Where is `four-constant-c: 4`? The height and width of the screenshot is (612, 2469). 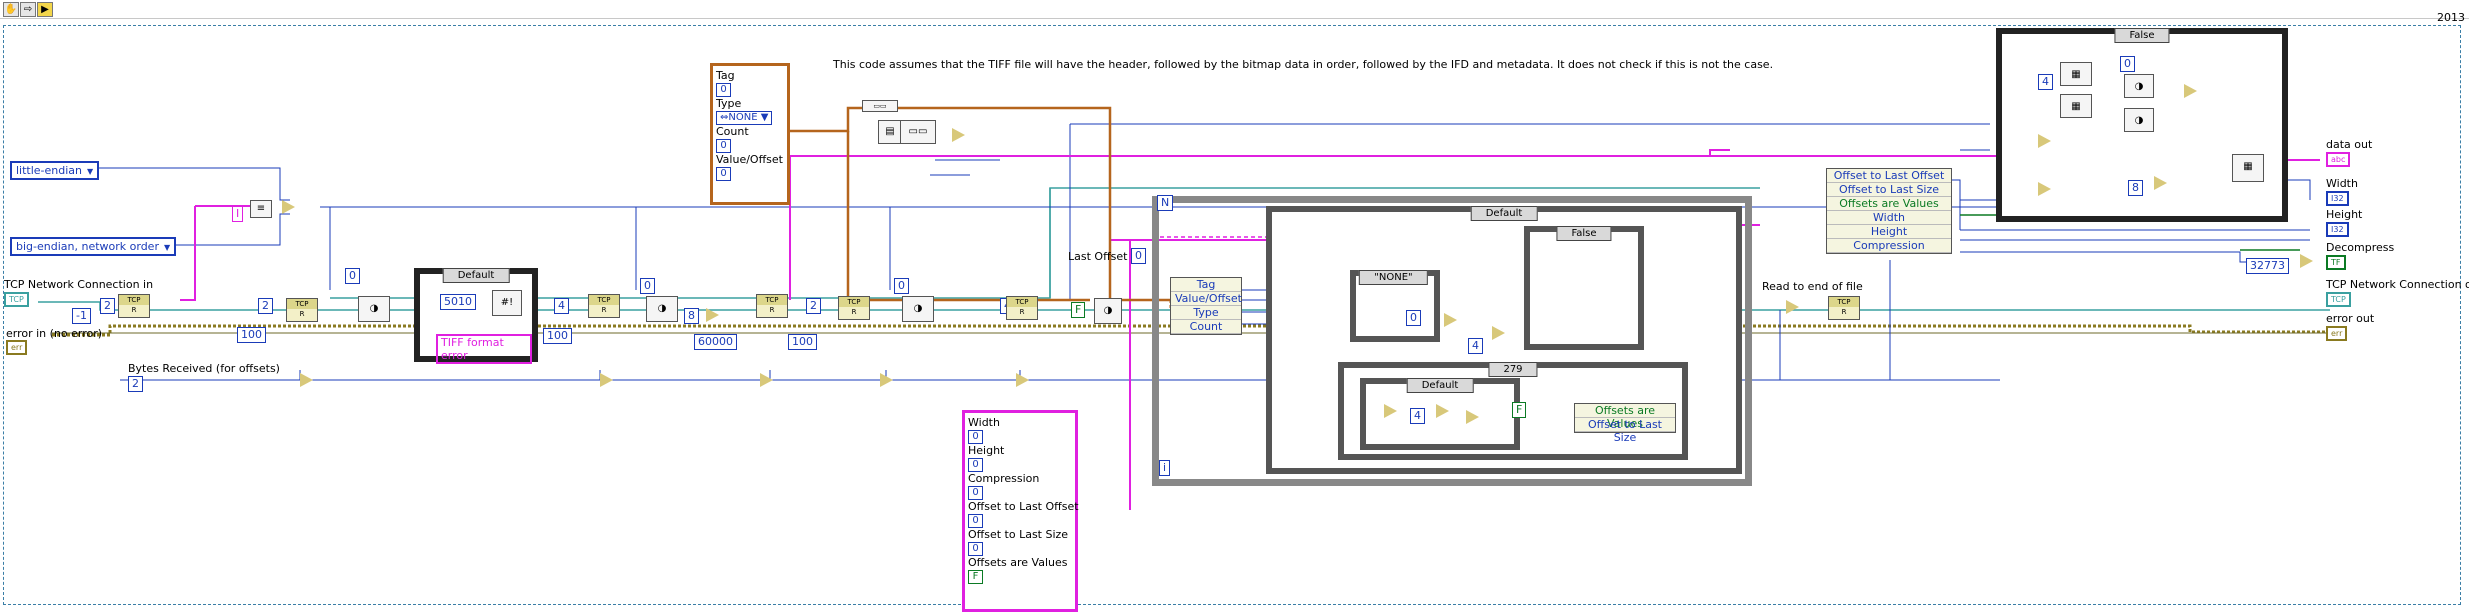 four-constant-c: 4 is located at coordinates (1475, 346).